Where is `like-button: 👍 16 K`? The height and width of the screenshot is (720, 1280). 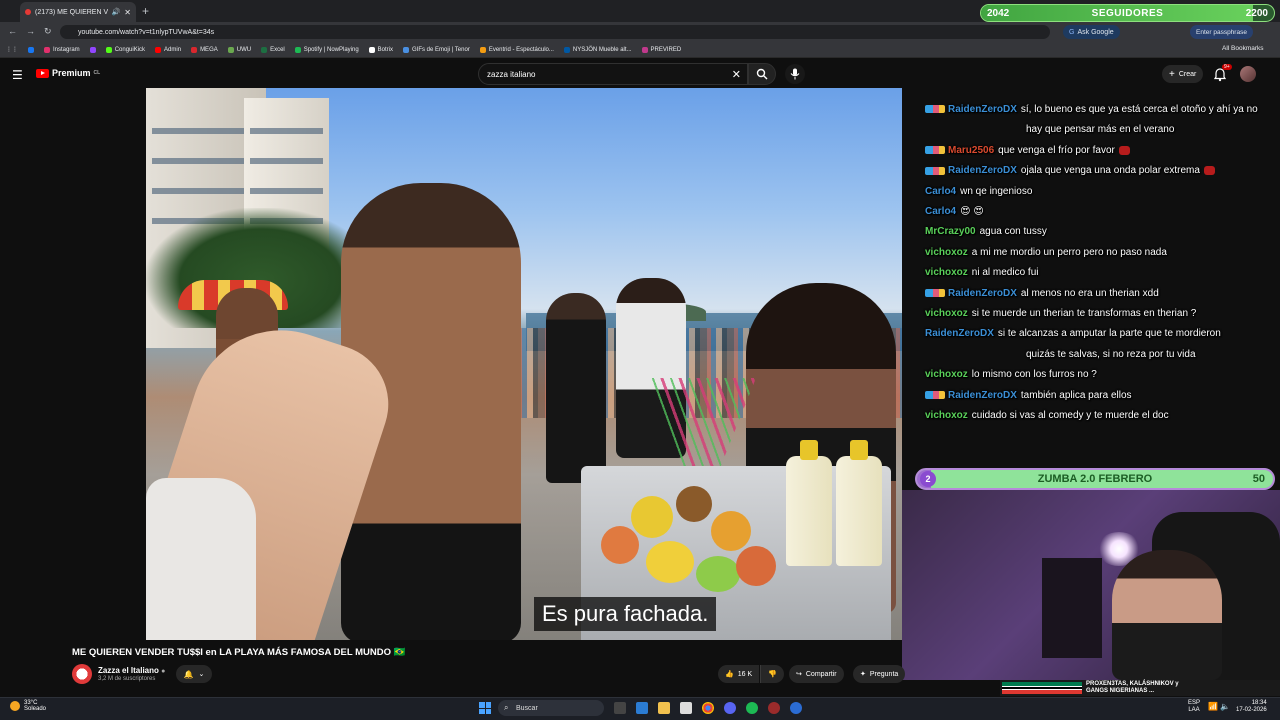
like-button: 👍 16 K is located at coordinates (739, 674).